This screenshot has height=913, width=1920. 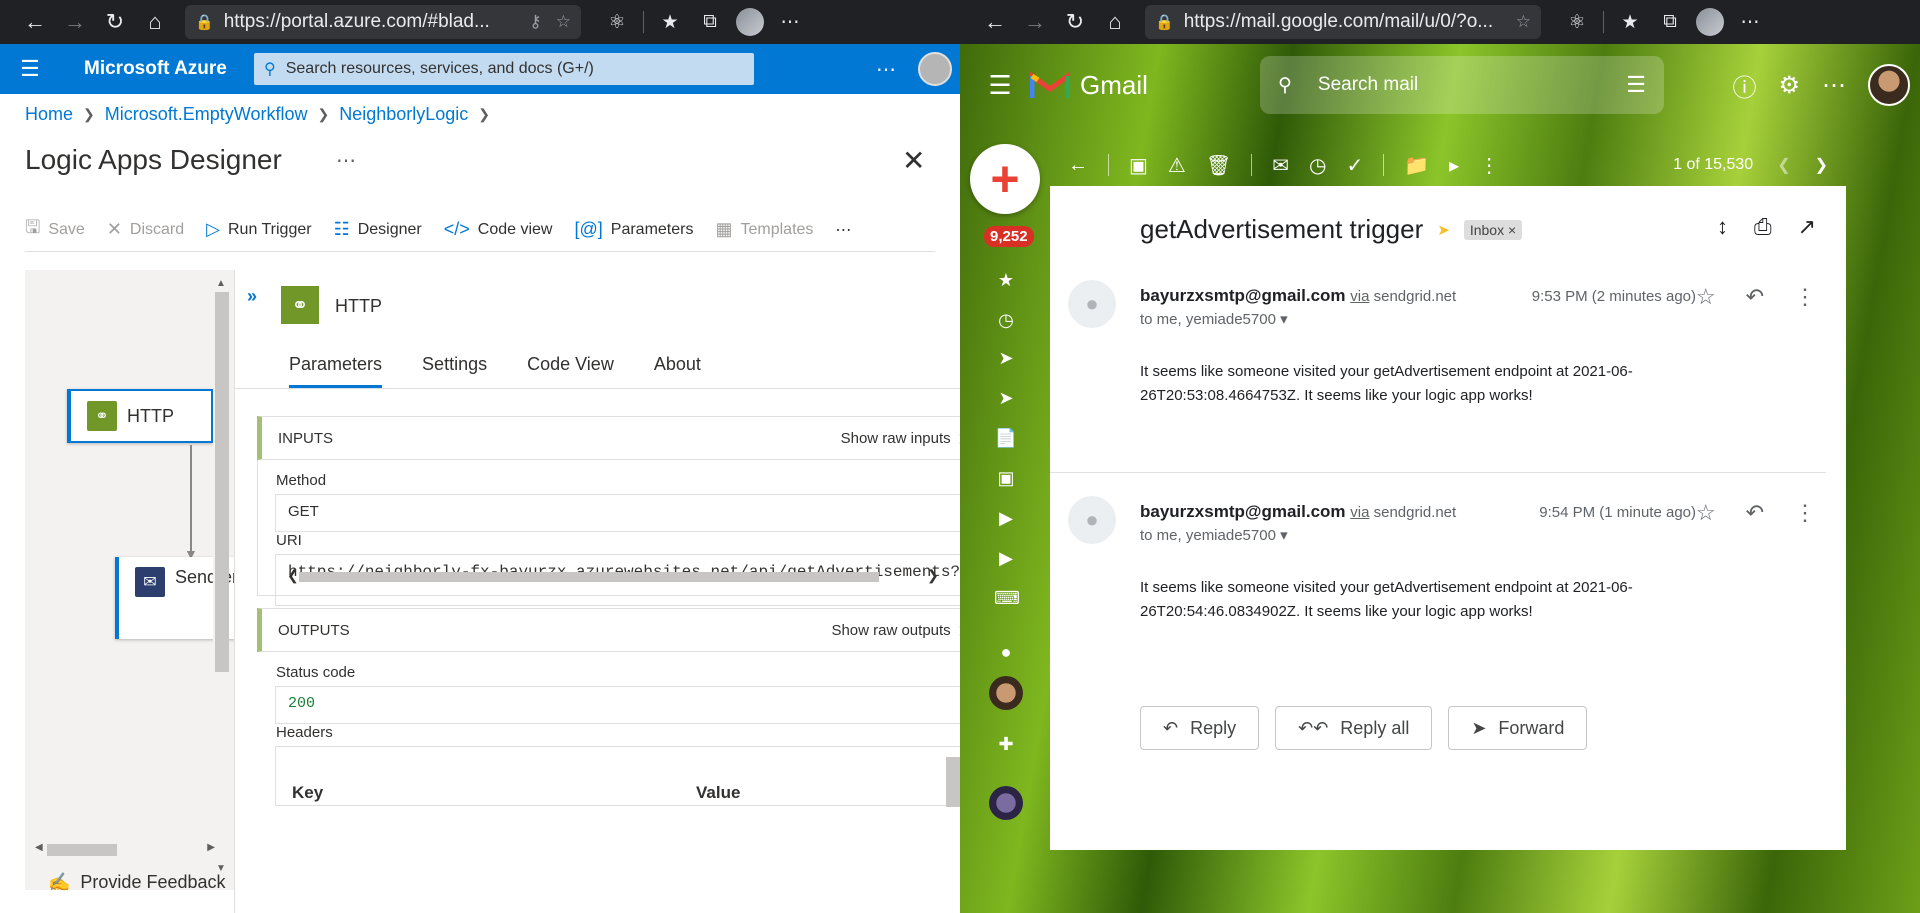 I want to click on discard-button: ✕ Discard, so click(x=145, y=229).